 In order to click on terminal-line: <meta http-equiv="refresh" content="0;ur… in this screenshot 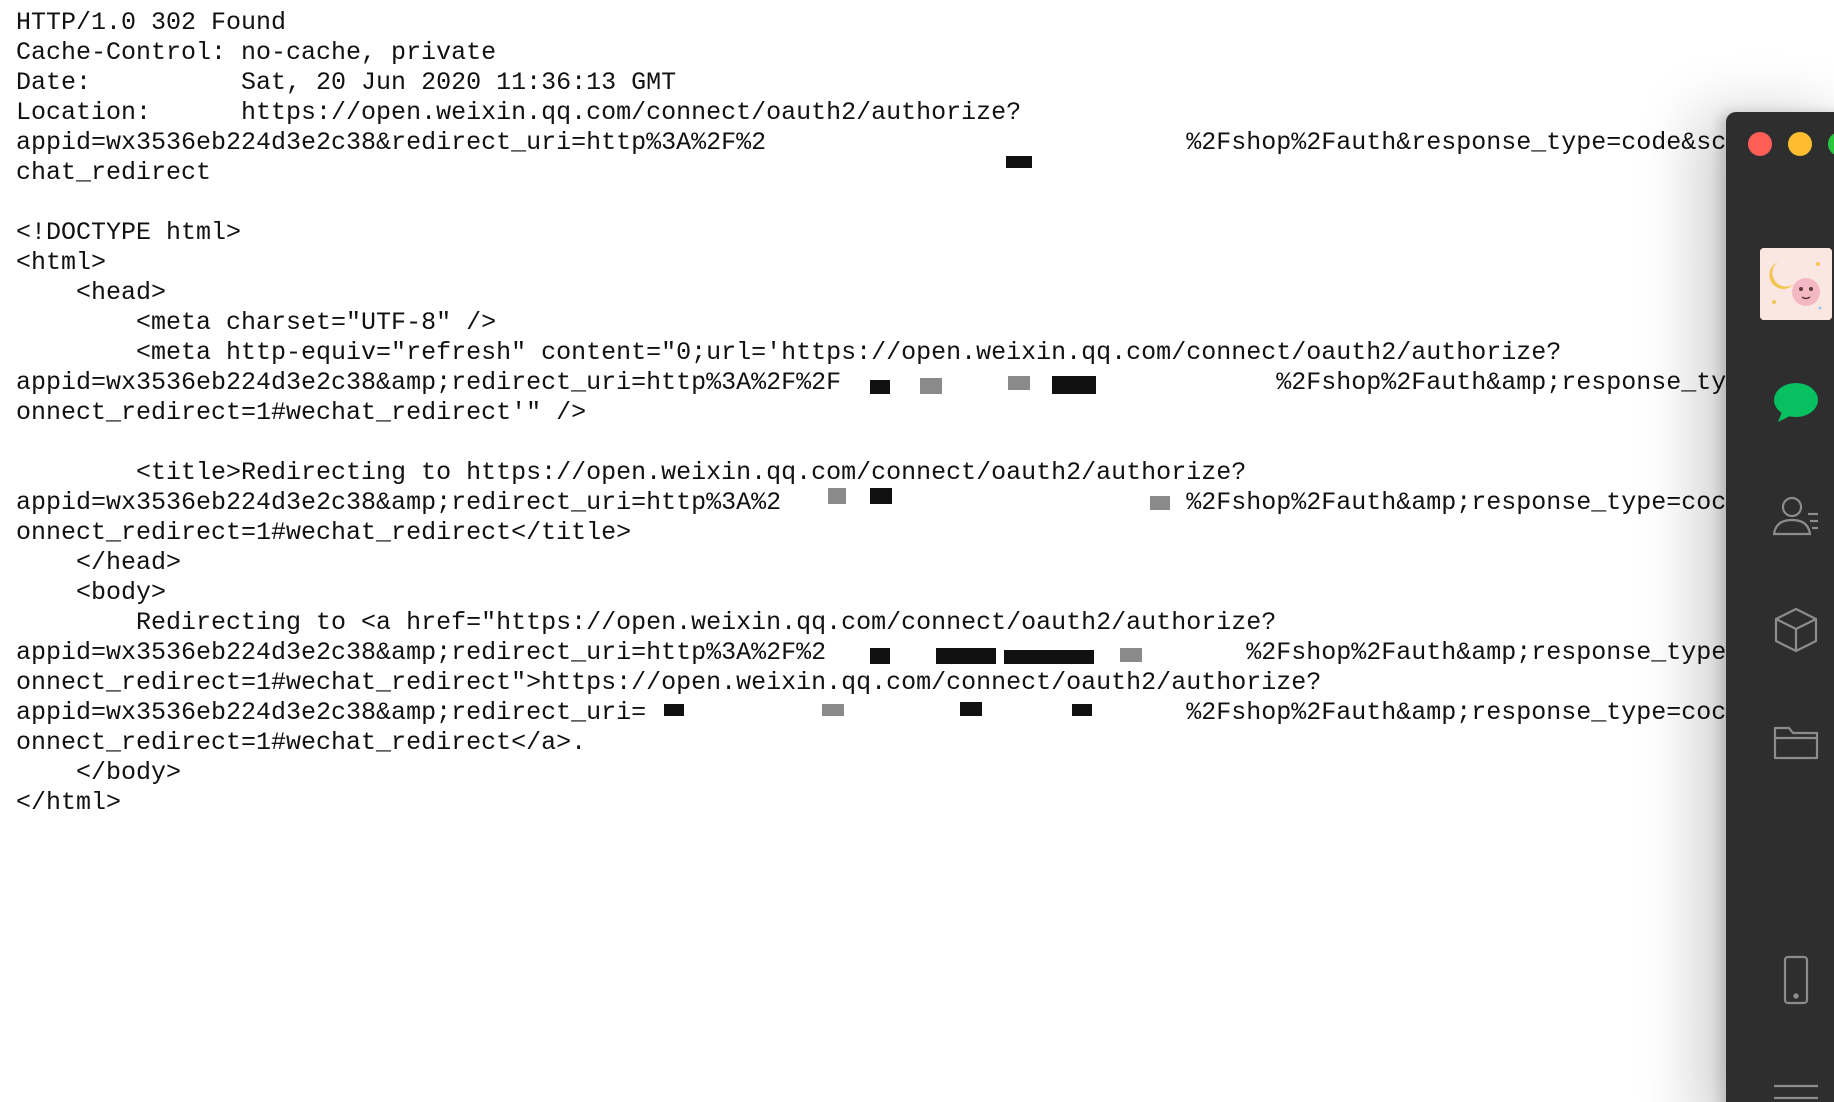, I will do `click(789, 352)`.